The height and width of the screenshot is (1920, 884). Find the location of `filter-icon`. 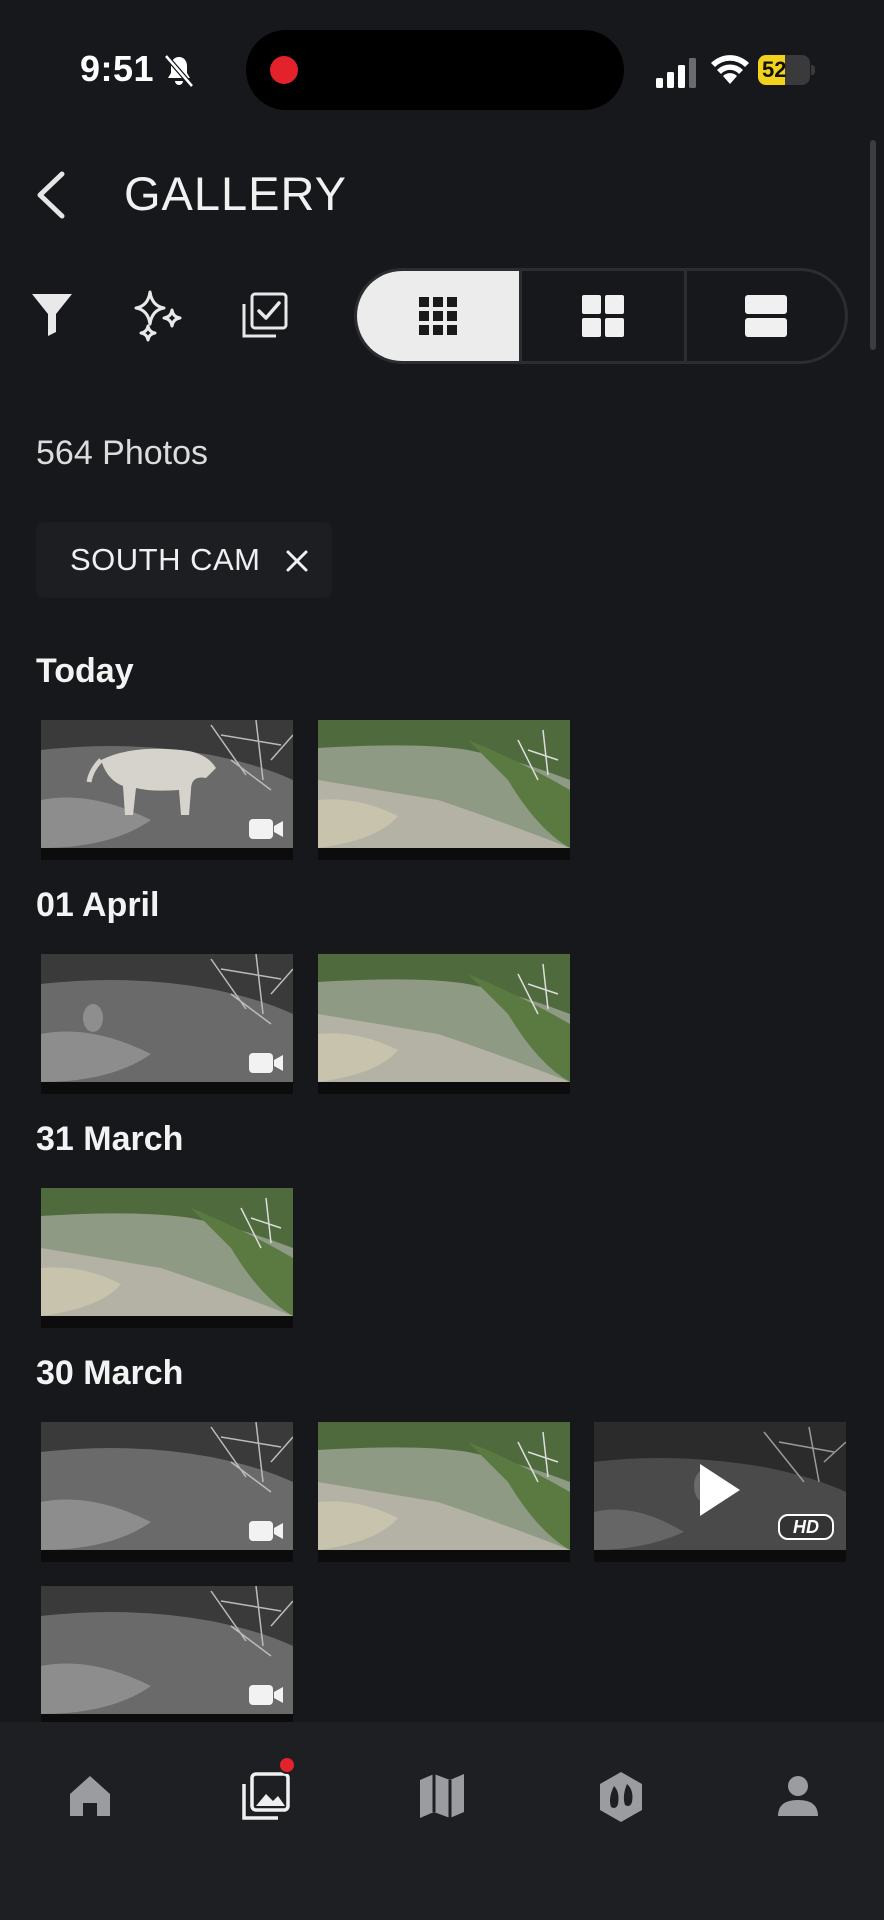

filter-icon is located at coordinates (53, 315).